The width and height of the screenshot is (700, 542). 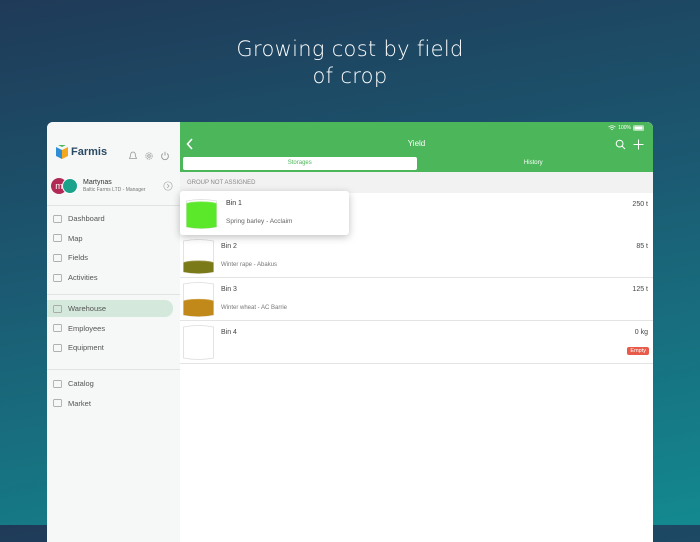 I want to click on battery-percent: 100%, so click(x=624, y=128).